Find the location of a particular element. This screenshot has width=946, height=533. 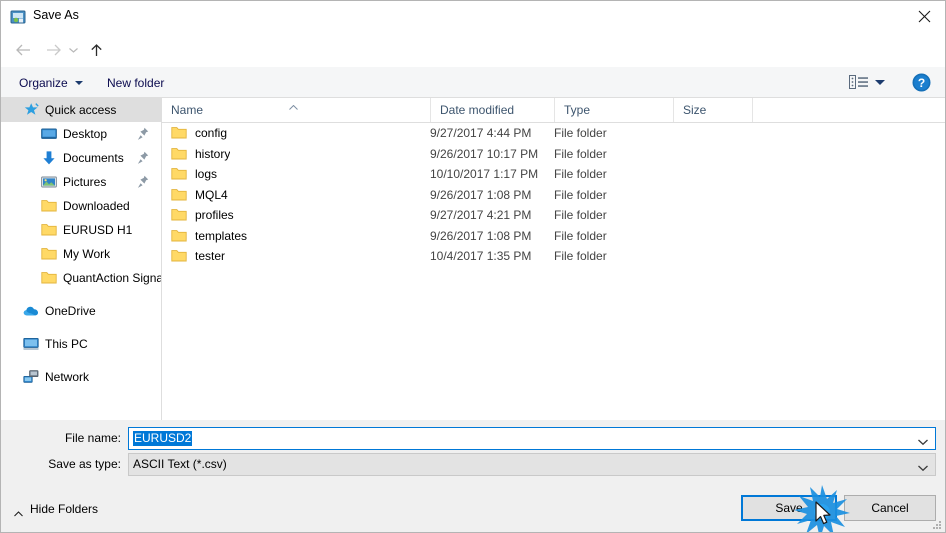

file-name-text: history is located at coordinates (213, 153).